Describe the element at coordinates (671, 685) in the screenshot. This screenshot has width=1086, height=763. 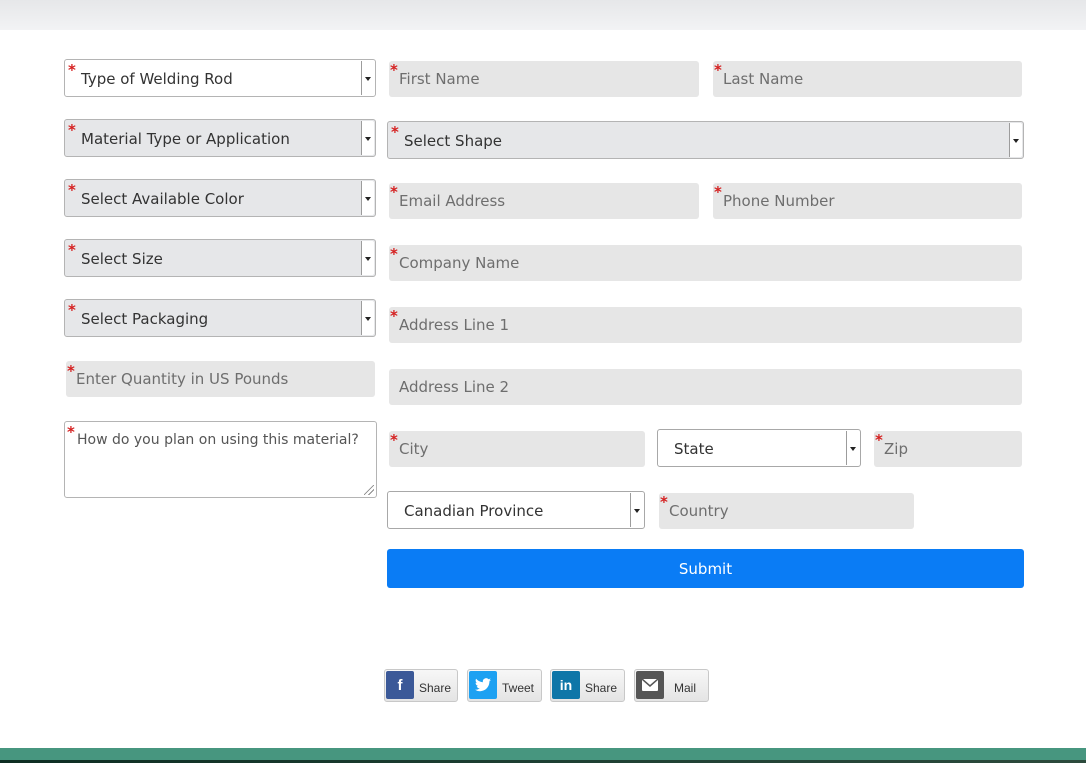
I see `mail-share-button: Mail` at that location.